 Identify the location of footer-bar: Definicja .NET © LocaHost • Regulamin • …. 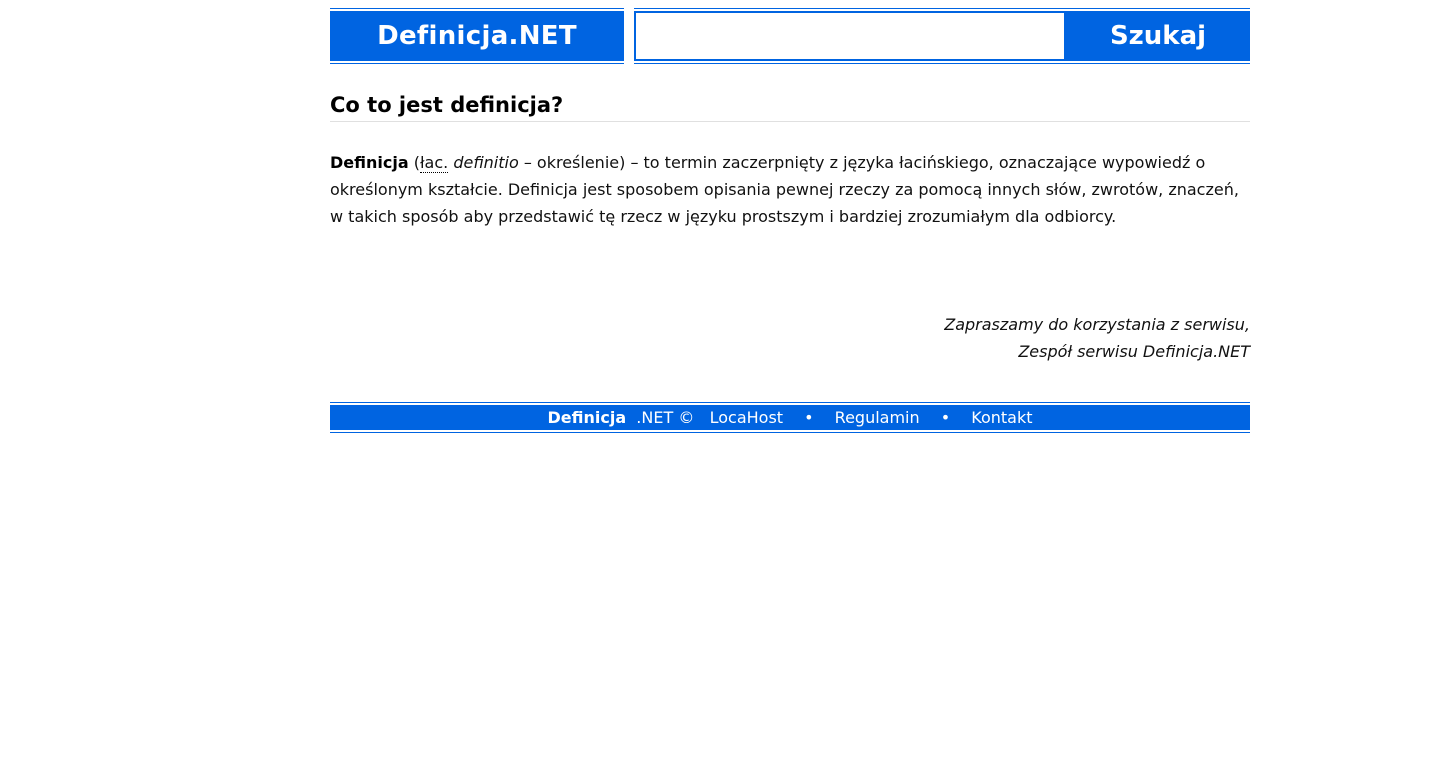
(790, 417).